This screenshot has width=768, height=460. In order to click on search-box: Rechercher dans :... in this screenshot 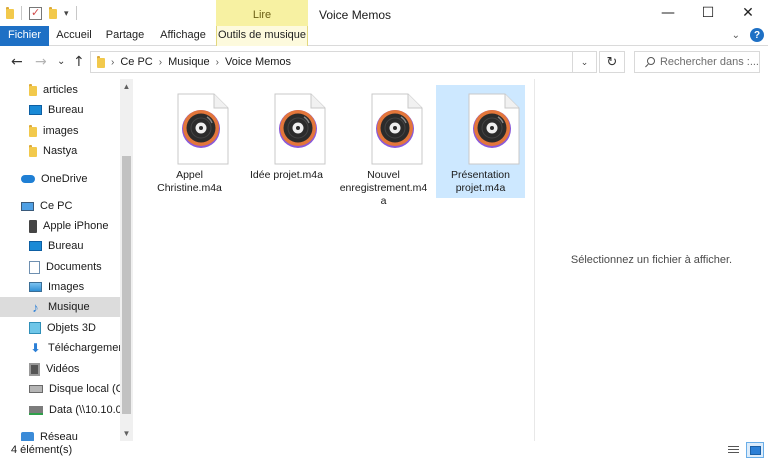, I will do `click(697, 62)`.